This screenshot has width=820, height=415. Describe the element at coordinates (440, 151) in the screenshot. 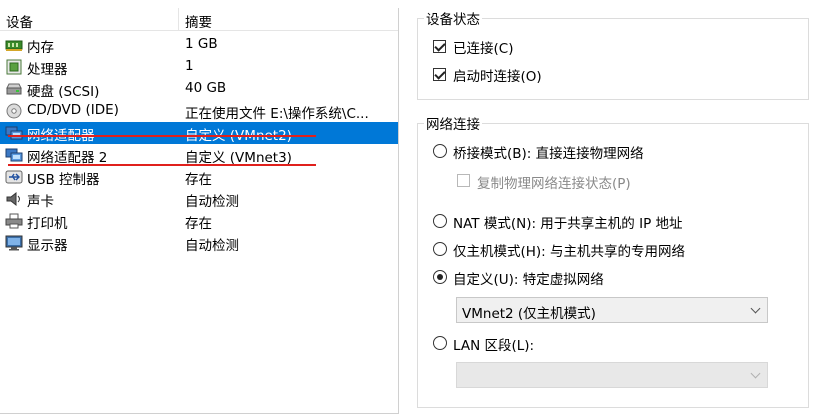

I see `bridged-radio` at that location.